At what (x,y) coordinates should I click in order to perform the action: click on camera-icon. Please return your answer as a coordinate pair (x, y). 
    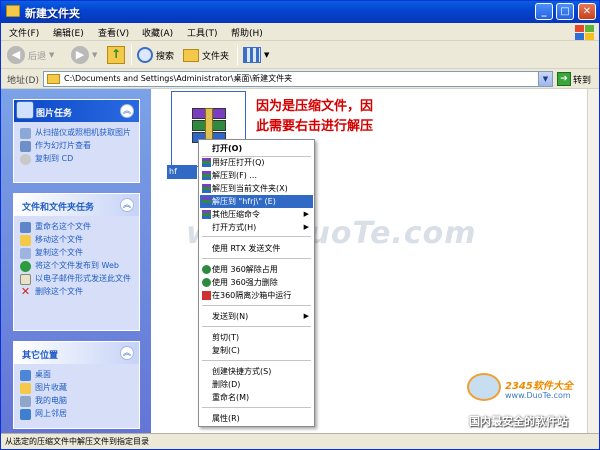
    Looking at the image, I should click on (25, 133).